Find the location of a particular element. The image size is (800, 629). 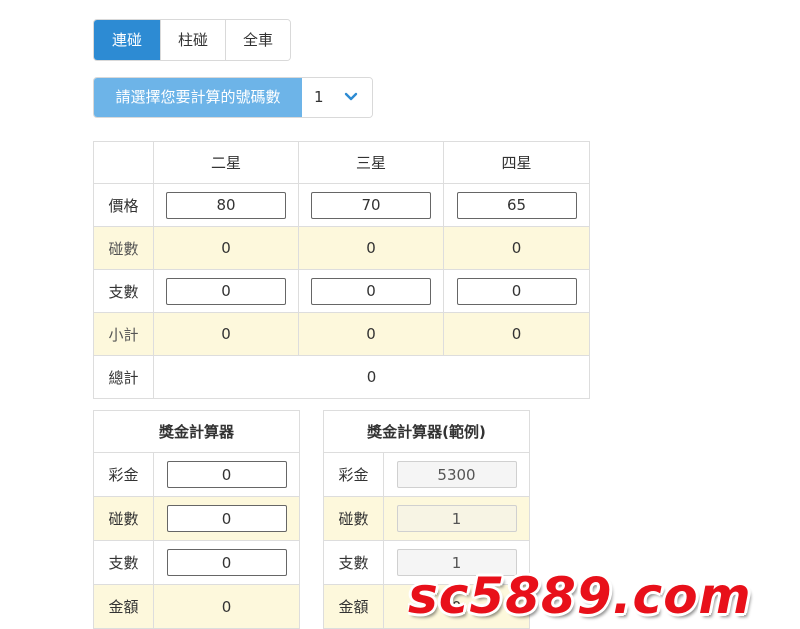

prize-amount-label: 金額 is located at coordinates (123, 606).